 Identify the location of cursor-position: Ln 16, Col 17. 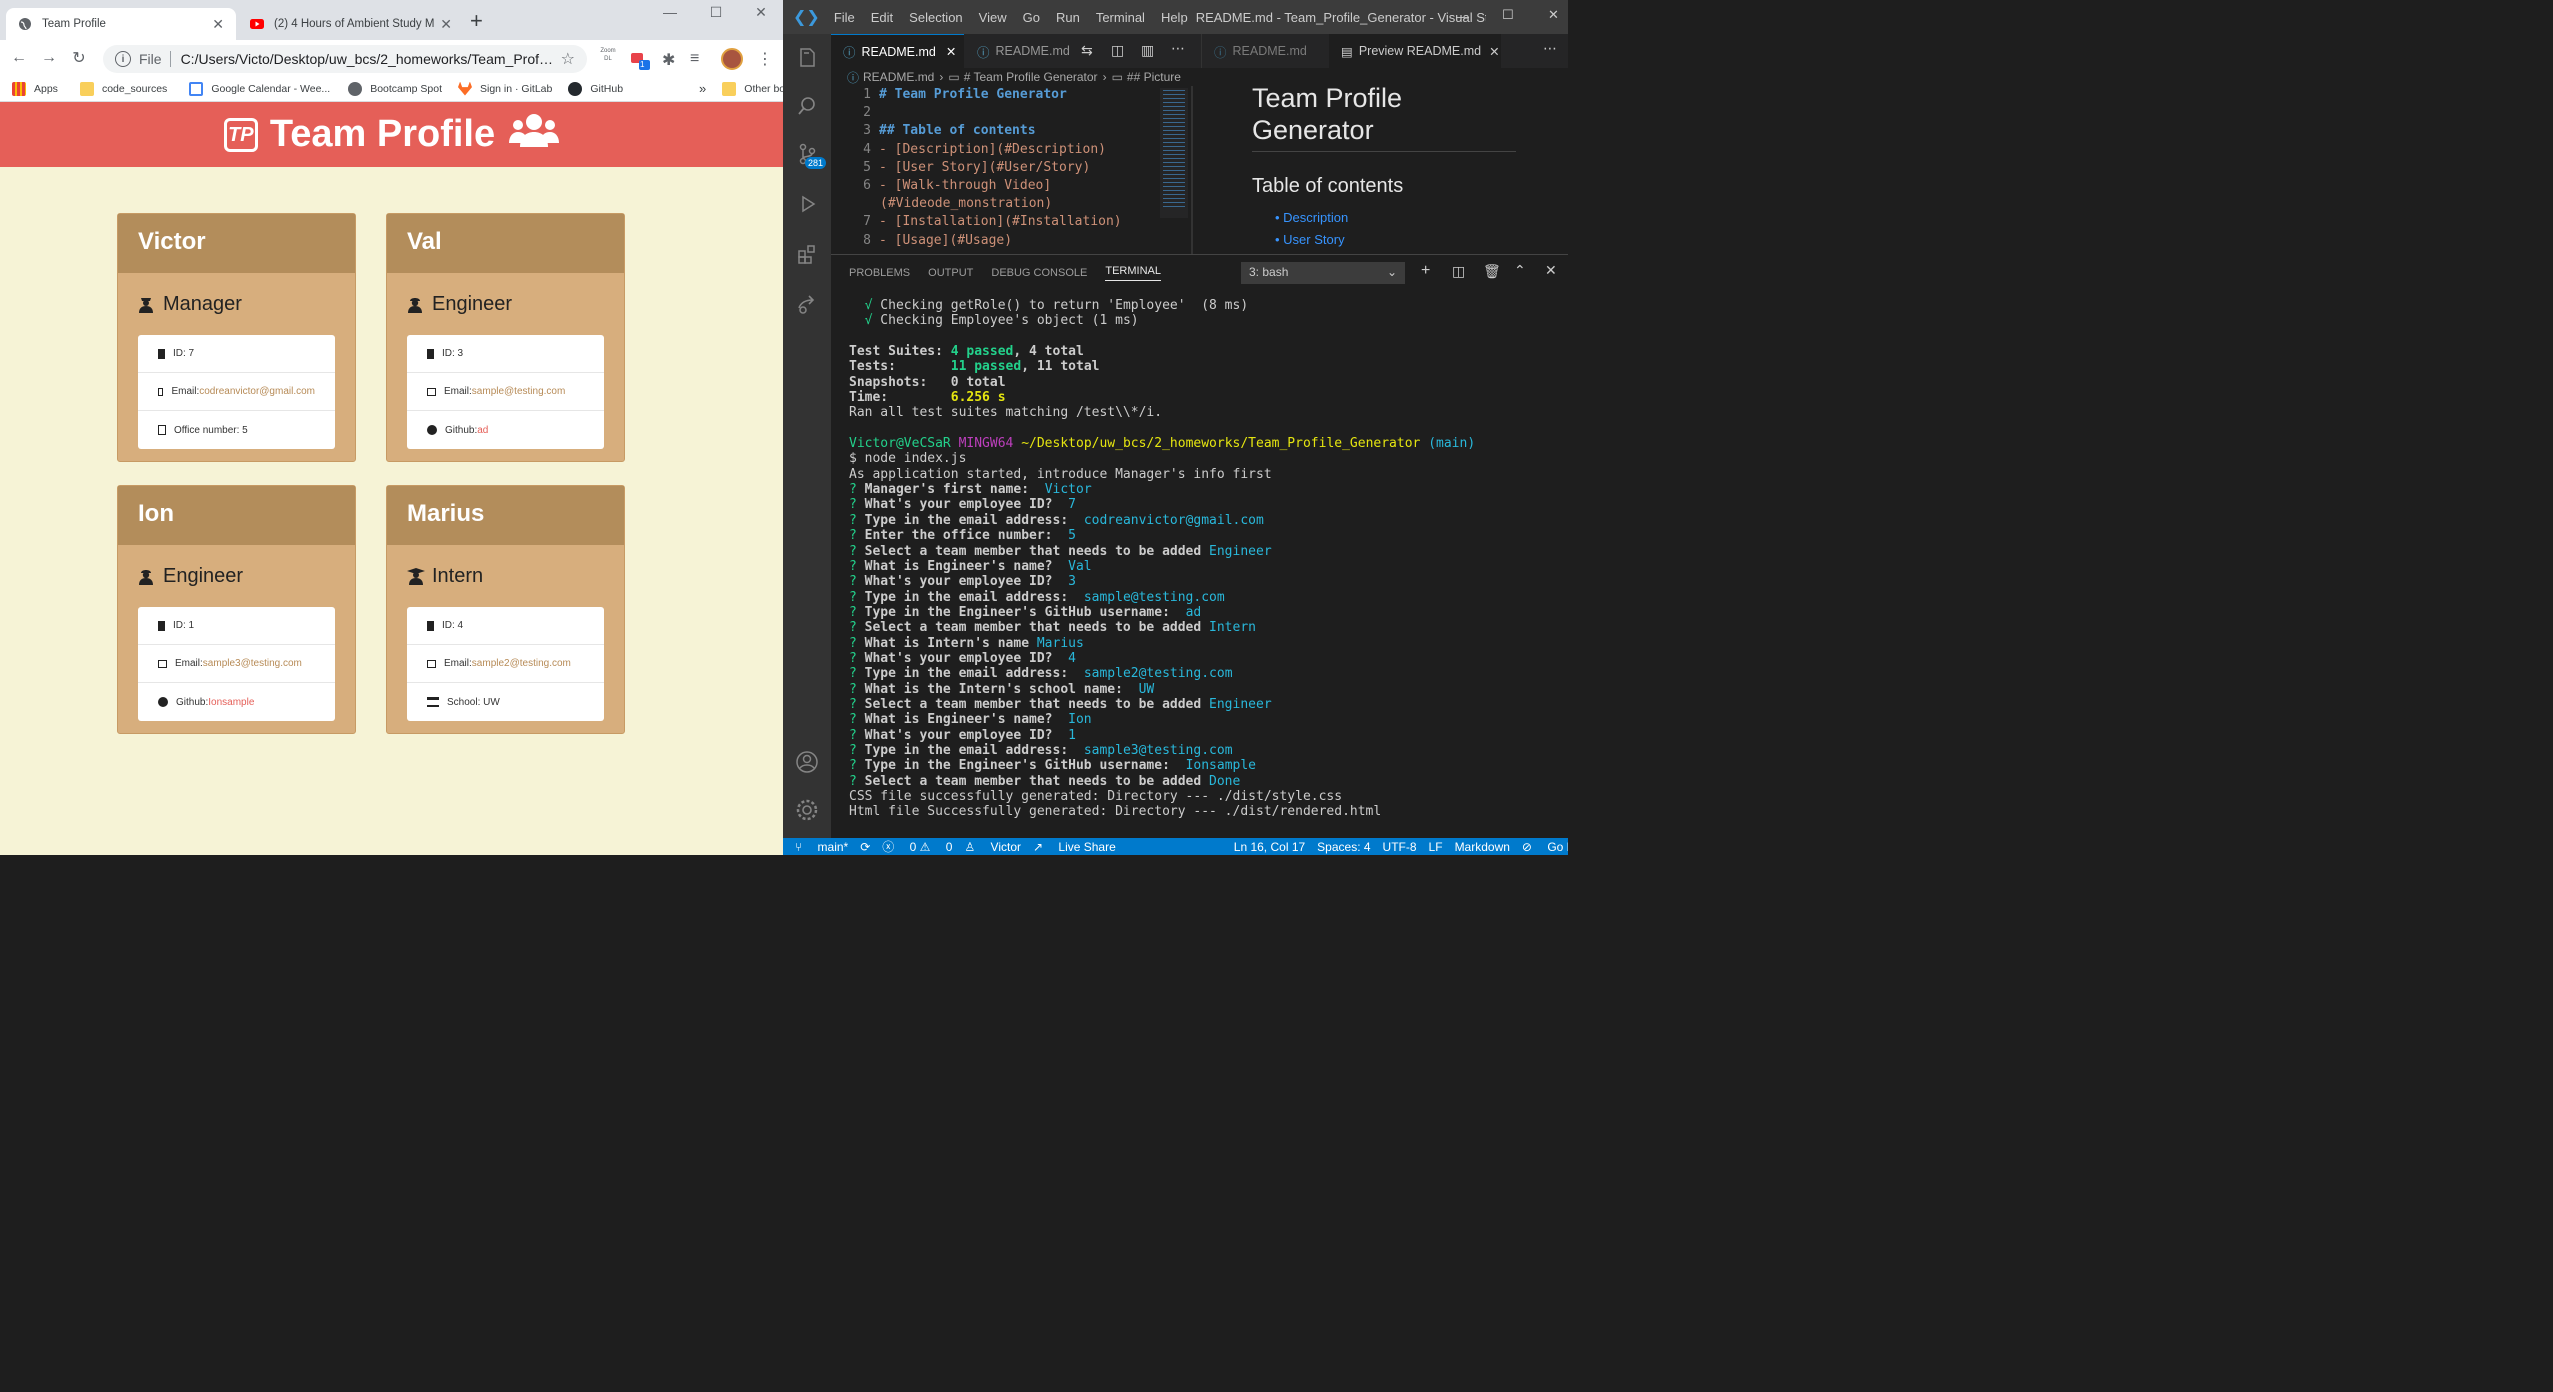
(1269, 847).